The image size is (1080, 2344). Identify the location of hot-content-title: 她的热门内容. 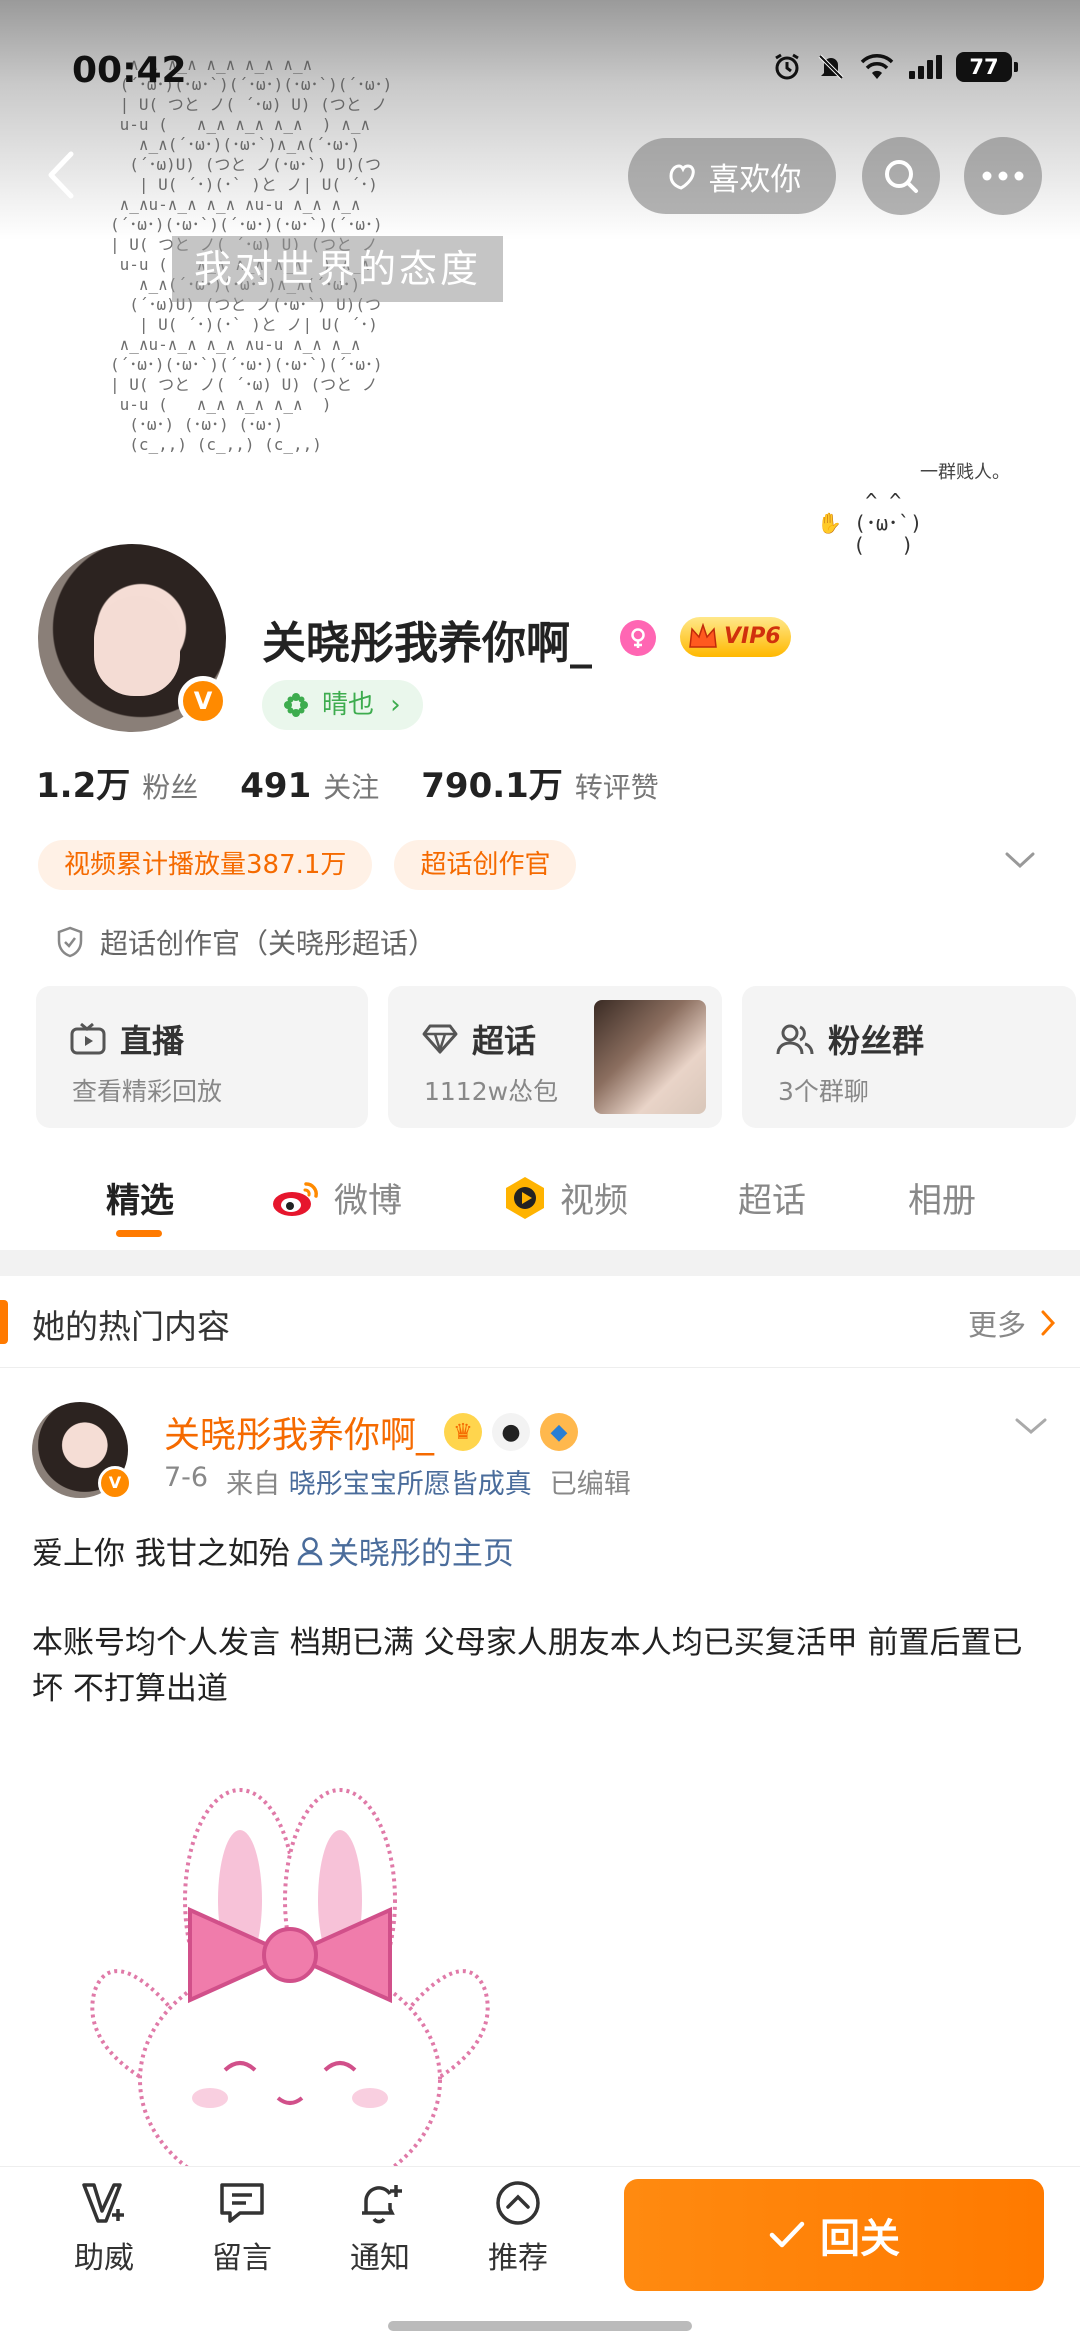
(131, 1326).